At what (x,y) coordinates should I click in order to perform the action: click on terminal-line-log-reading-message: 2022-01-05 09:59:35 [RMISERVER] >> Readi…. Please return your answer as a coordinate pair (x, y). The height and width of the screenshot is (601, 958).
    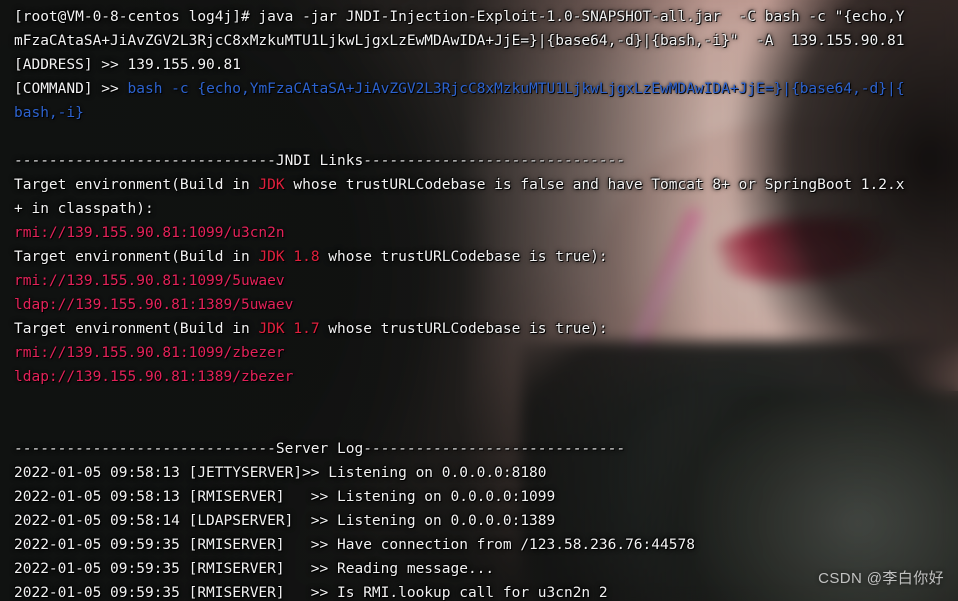
    Looking at the image, I should click on (486, 569).